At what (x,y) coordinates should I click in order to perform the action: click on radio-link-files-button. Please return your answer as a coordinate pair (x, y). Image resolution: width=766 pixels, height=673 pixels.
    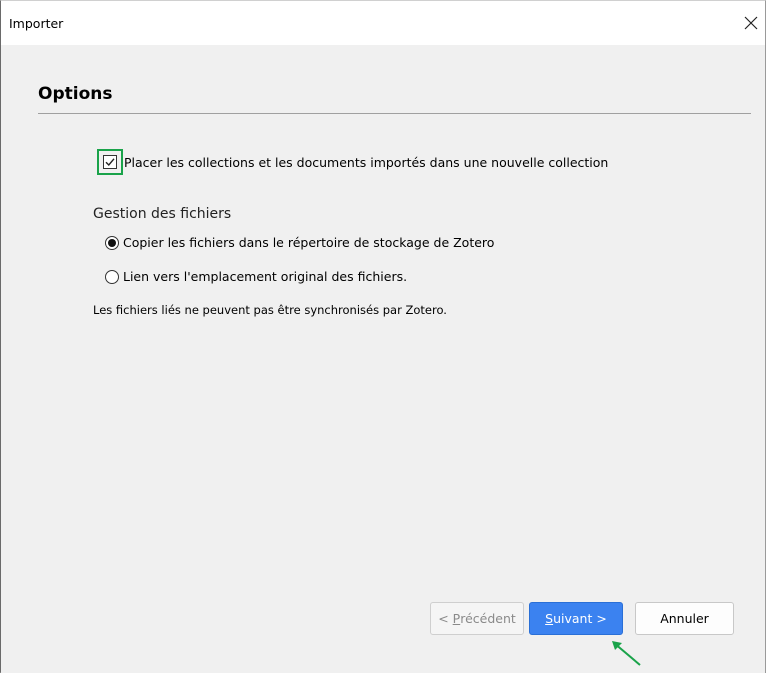
    Looking at the image, I should click on (112, 276).